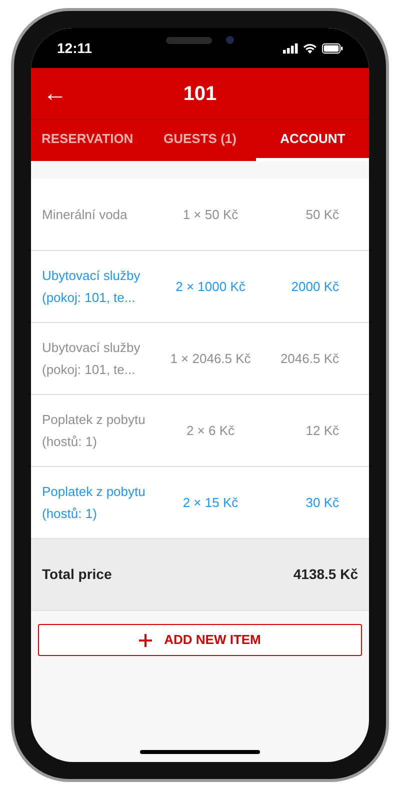 The height and width of the screenshot is (787, 400). Describe the element at coordinates (85, 215) in the screenshot. I see `item-name: Minerální voda` at that location.